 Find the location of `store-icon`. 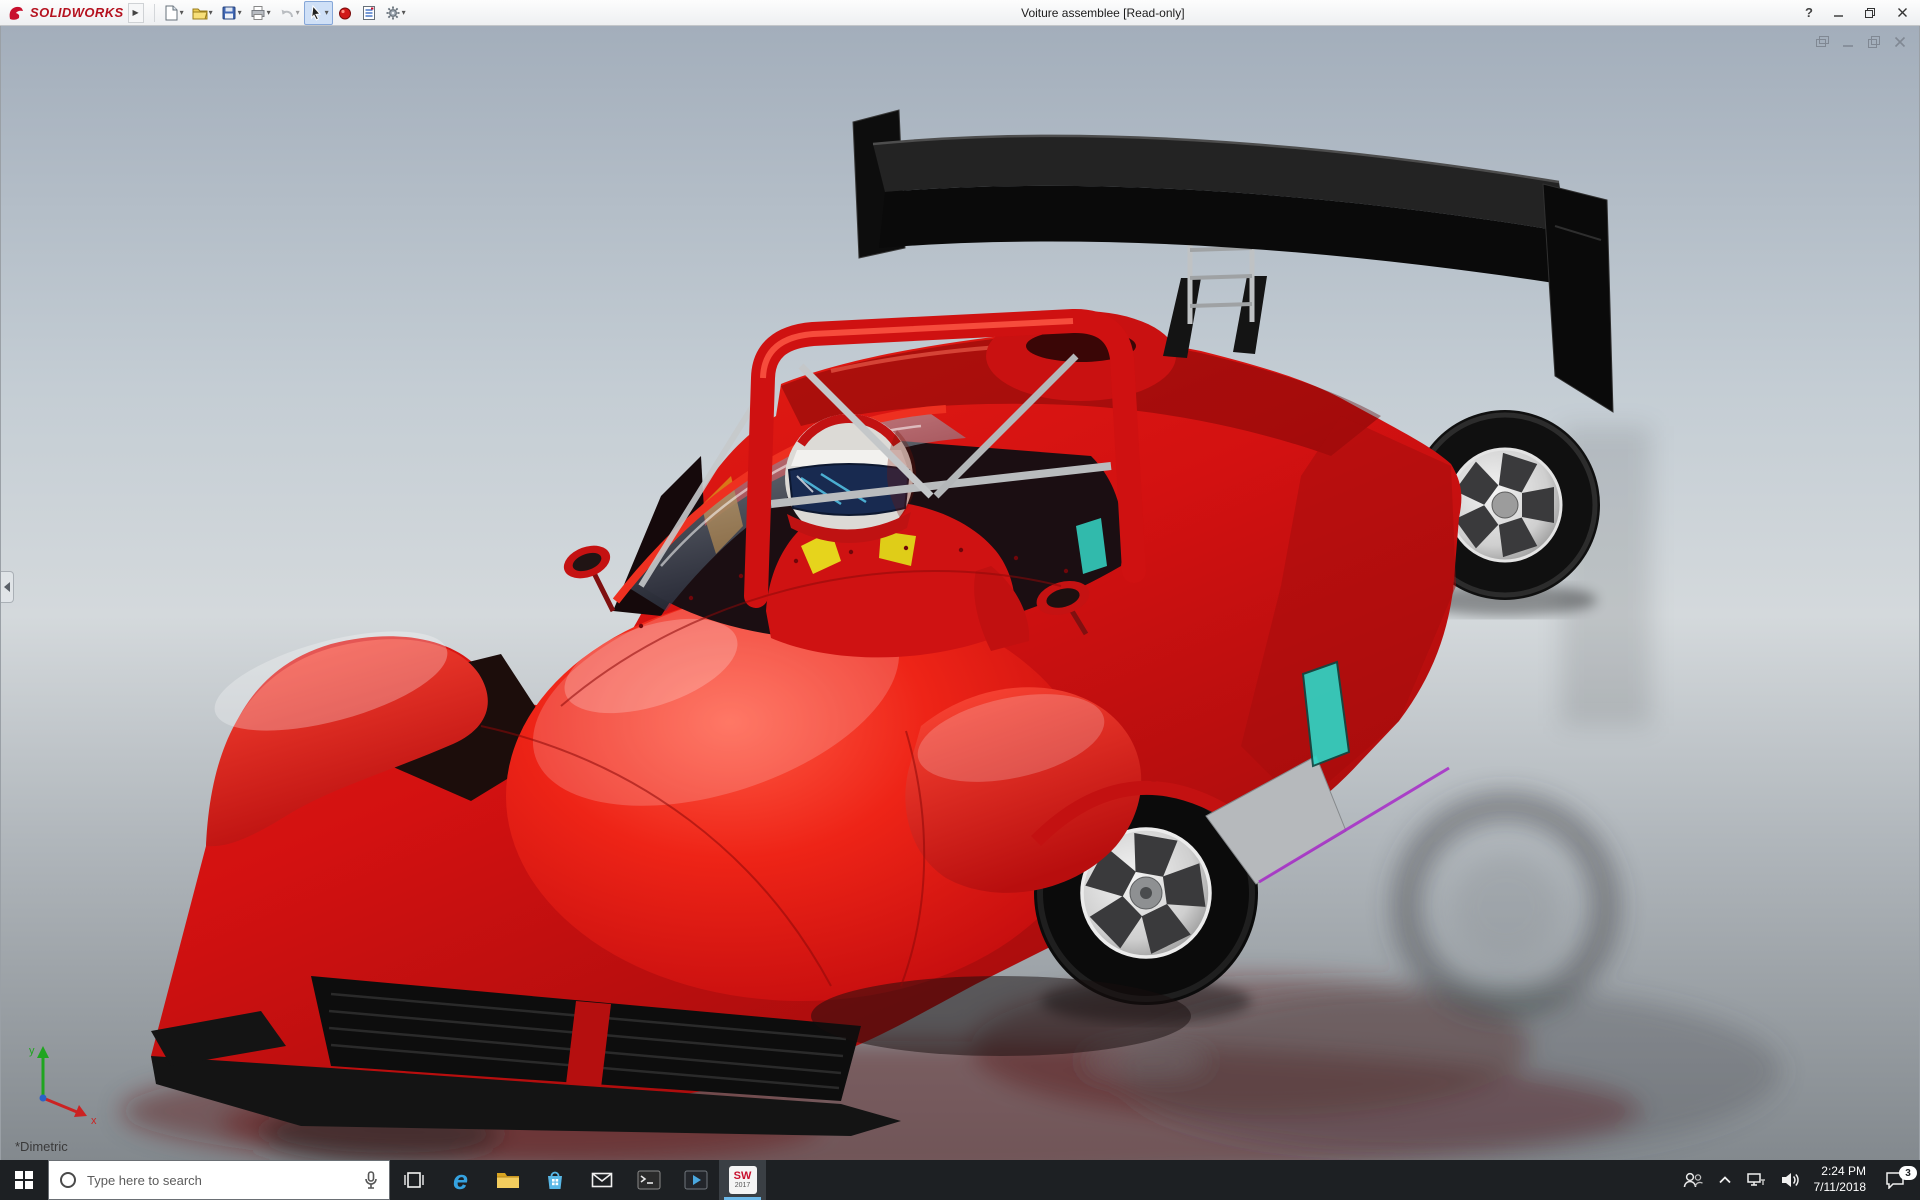

store-icon is located at coordinates (554, 1180).